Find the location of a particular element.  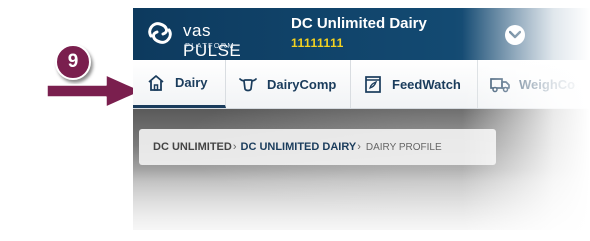

site-name: DC Unlimited Dairy is located at coordinates (359, 23).